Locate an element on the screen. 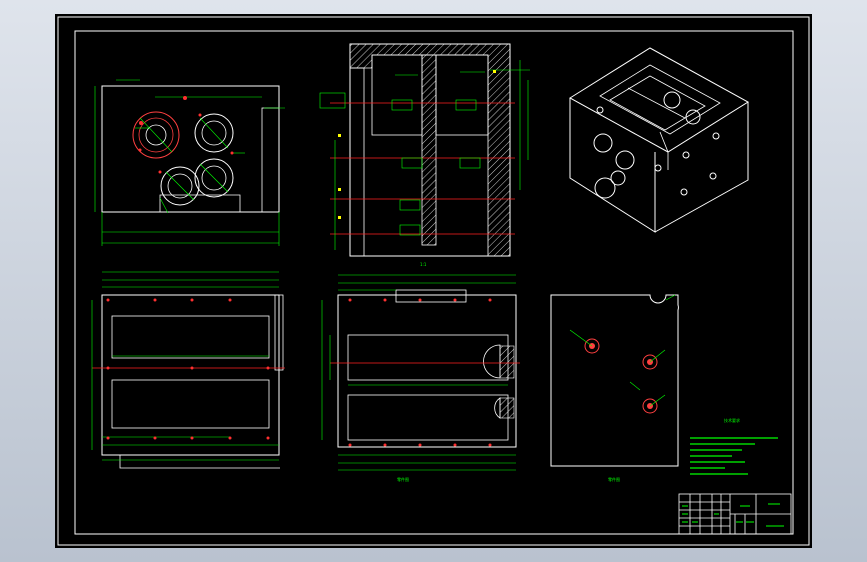 The image size is (867, 562). right-side-view is located at coordinates (614, 380).